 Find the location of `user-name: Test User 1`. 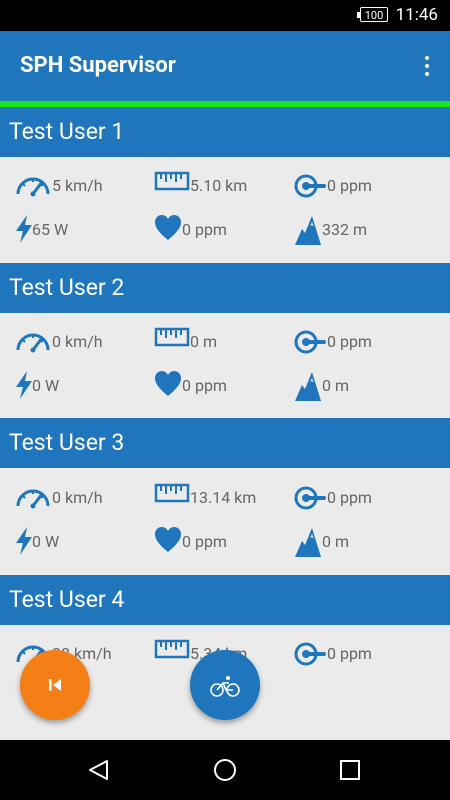

user-name: Test User 1 is located at coordinates (67, 131).